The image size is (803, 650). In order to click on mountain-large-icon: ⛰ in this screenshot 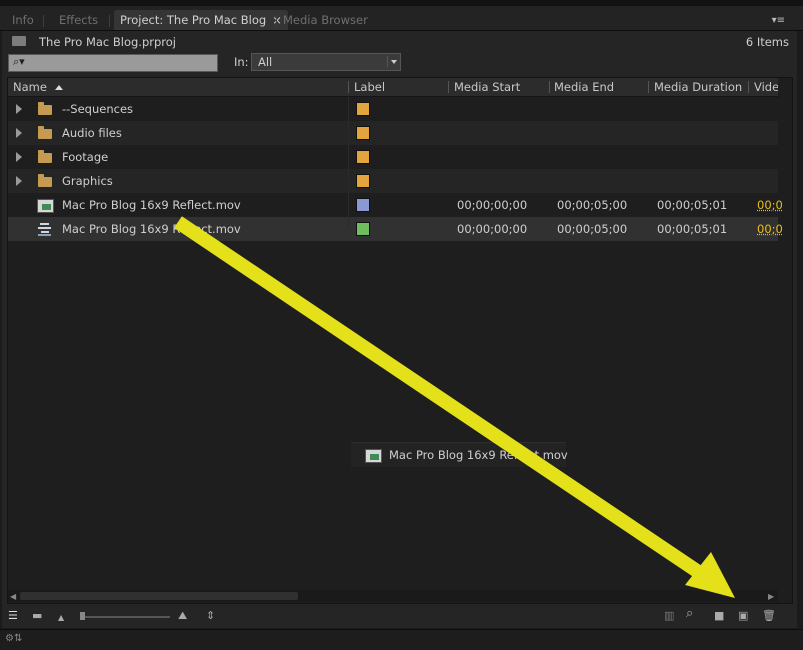, I will do `click(182, 616)`.